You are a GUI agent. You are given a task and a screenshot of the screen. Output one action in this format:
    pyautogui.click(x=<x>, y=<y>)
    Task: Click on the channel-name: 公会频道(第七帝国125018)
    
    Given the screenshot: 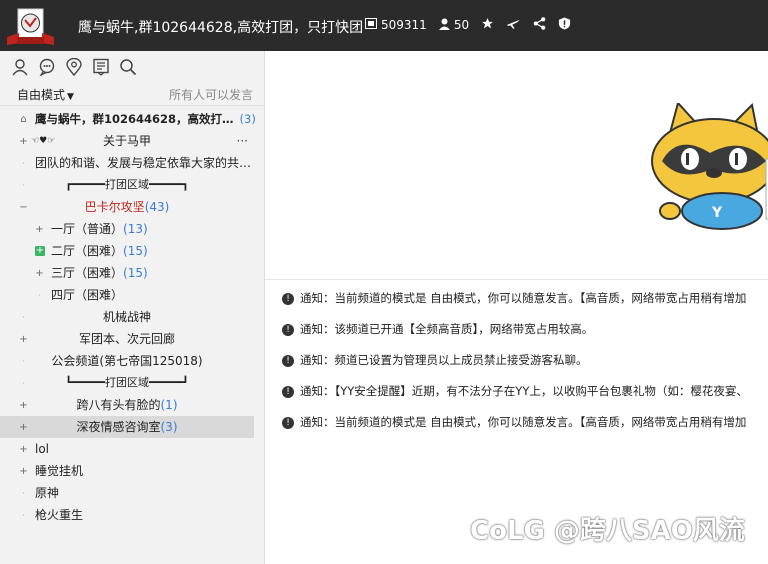 What is the action you would take?
    pyautogui.click(x=127, y=361)
    